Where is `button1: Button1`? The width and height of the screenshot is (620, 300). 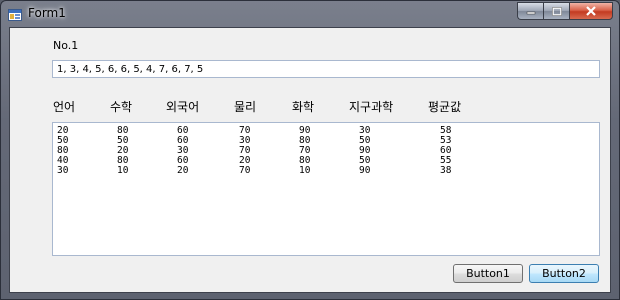 button1: Button1 is located at coordinates (488, 273).